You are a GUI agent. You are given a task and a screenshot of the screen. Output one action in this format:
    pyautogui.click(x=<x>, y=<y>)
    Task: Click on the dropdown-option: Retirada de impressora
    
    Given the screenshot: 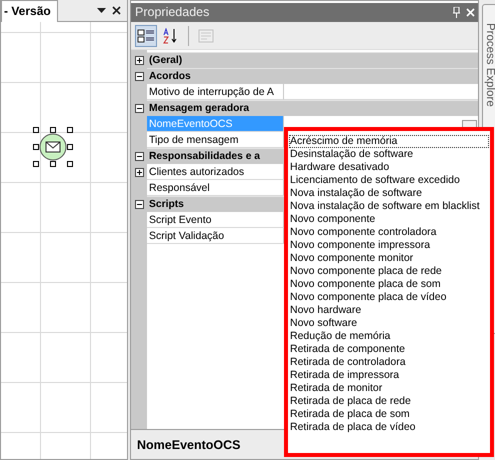 What is the action you would take?
    pyautogui.click(x=389, y=375)
    